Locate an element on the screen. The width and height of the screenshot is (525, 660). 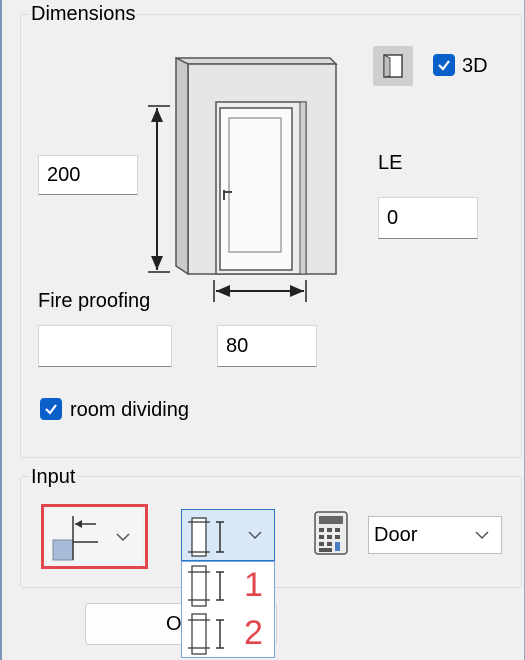
height-input: 200 is located at coordinates (88, 175).